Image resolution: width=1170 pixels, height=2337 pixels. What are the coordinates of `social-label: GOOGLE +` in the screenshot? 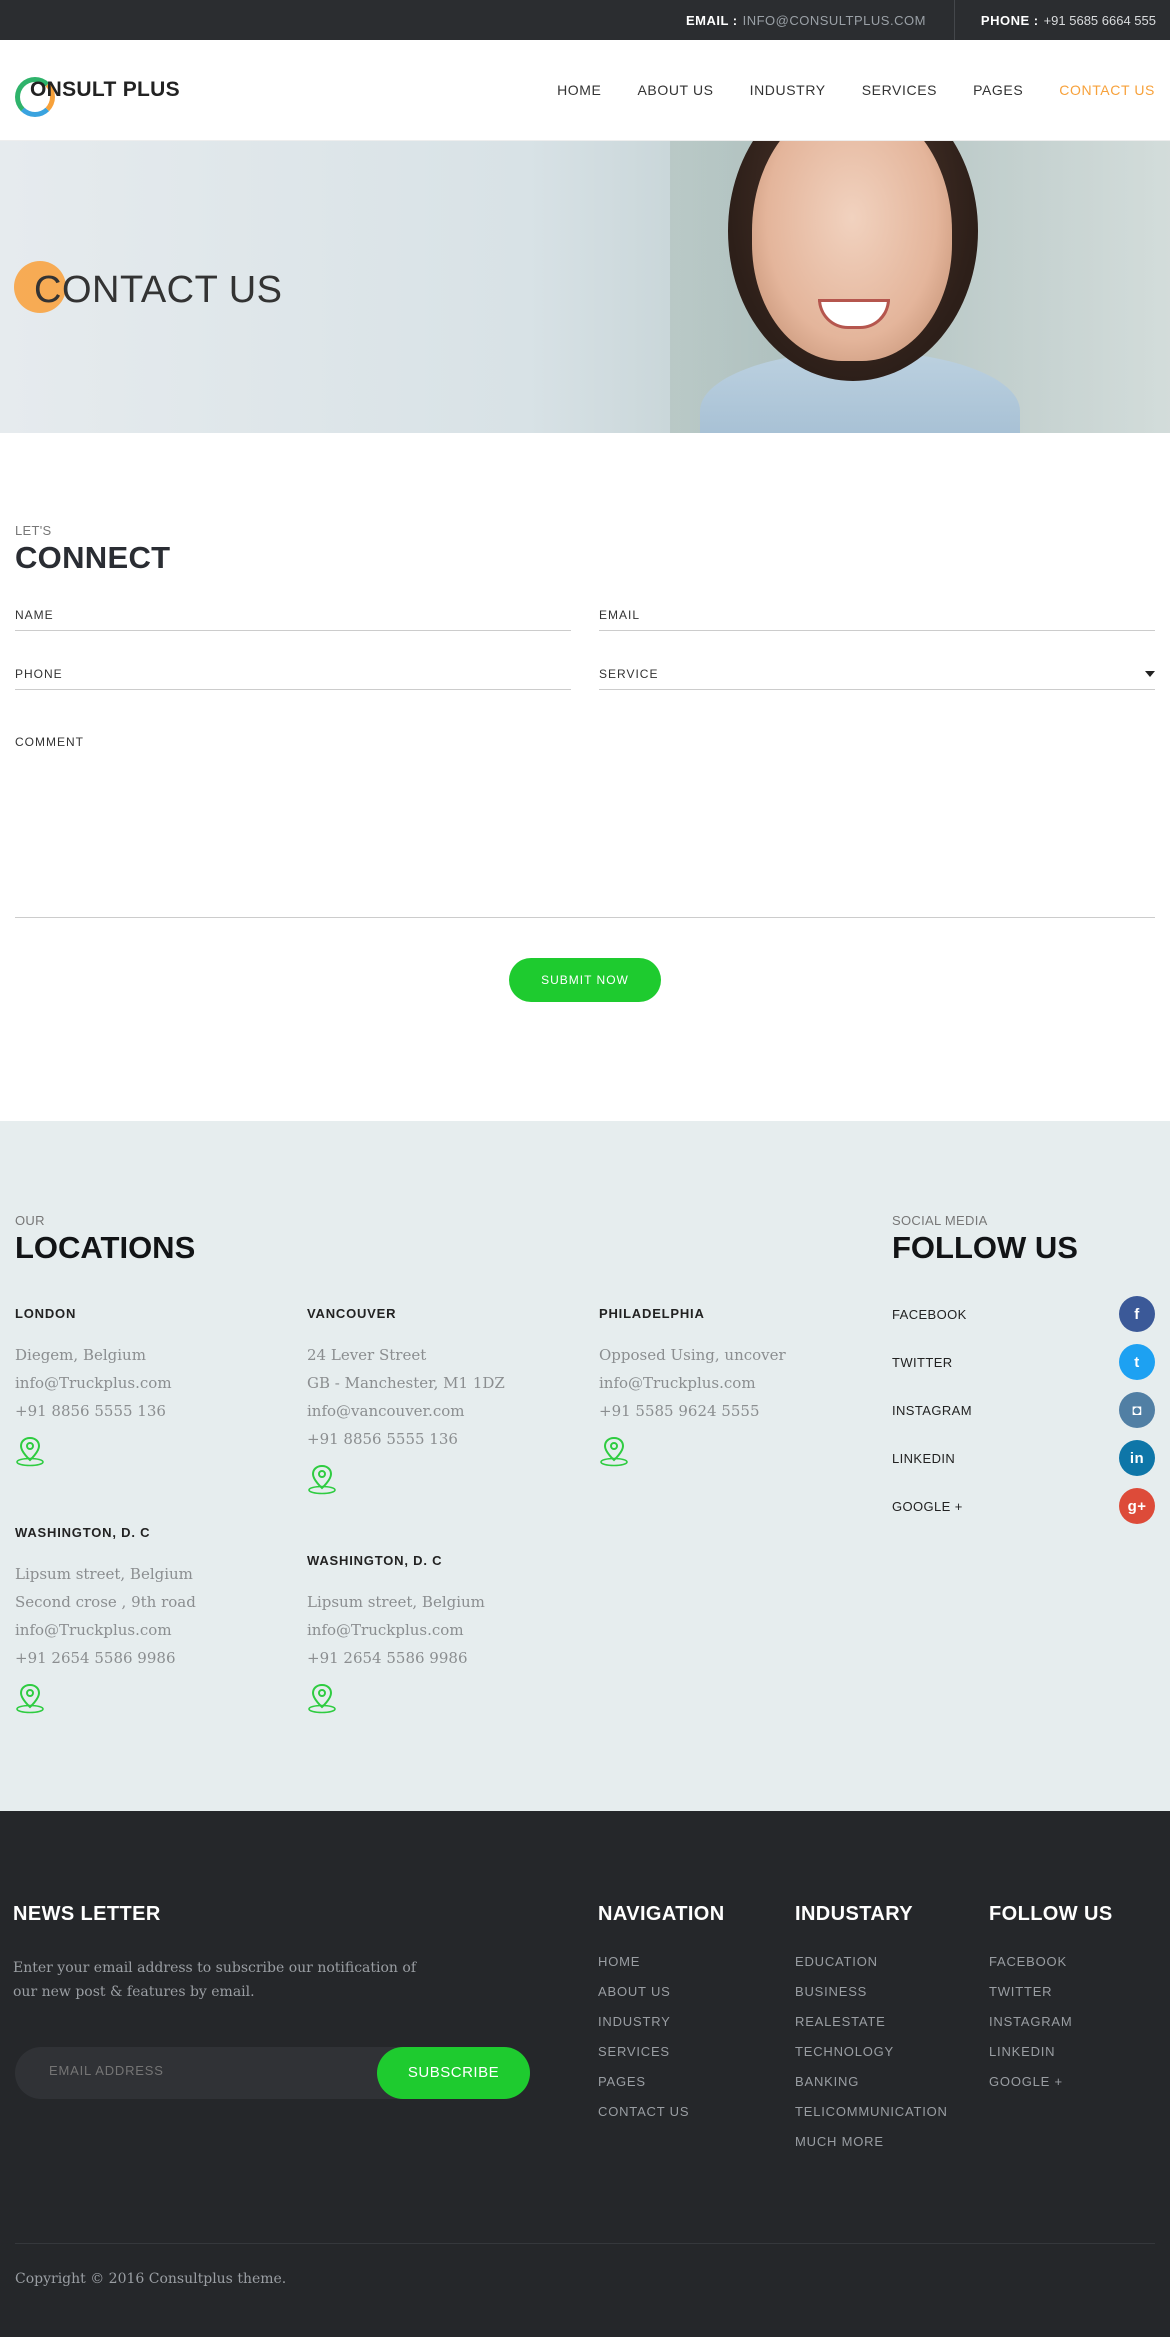 It's located at (927, 1506).